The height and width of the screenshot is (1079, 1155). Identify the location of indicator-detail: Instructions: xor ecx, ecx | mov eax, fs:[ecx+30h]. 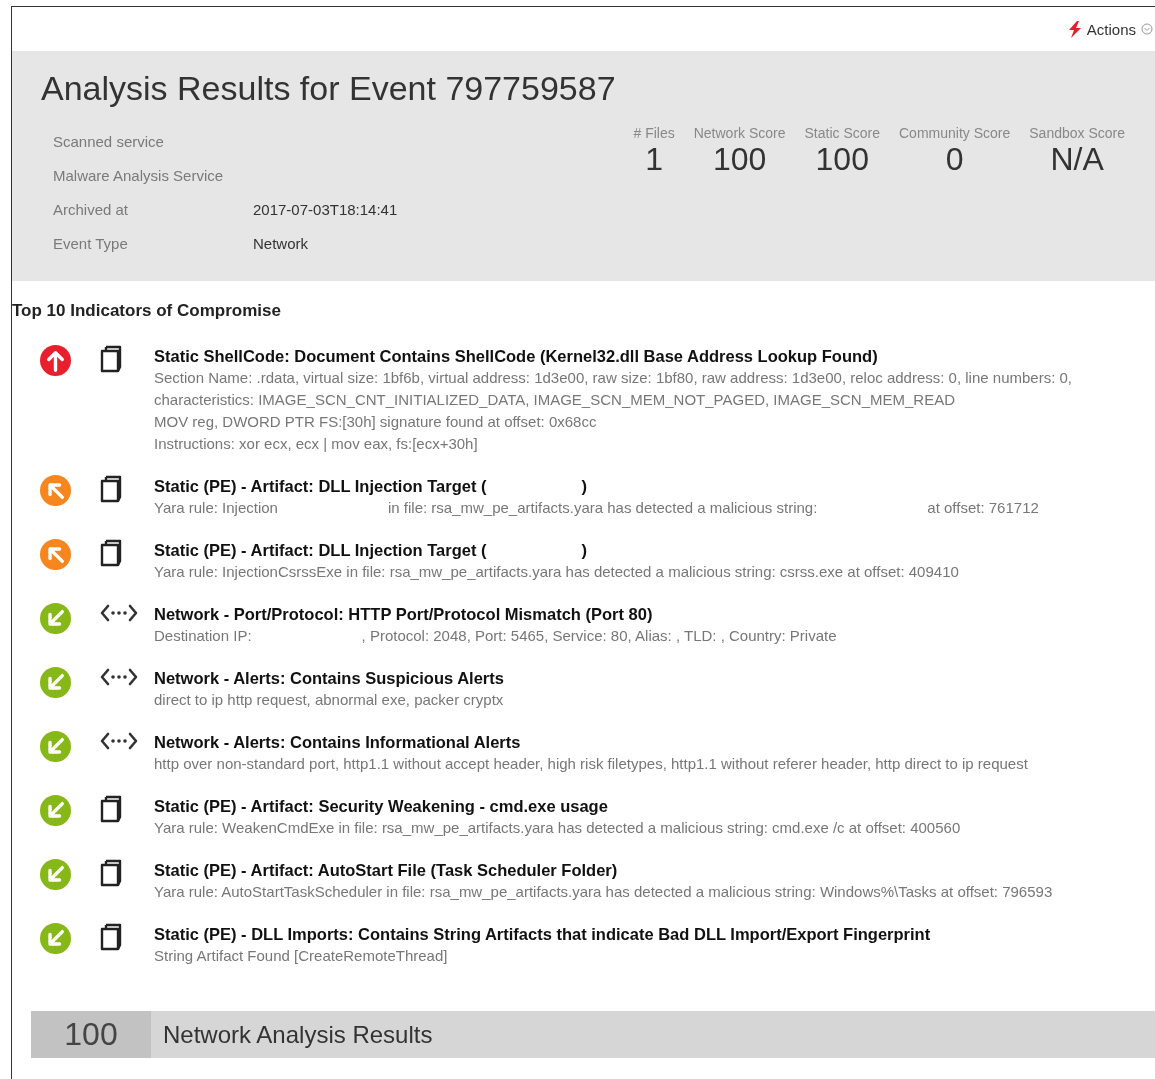
(316, 444).